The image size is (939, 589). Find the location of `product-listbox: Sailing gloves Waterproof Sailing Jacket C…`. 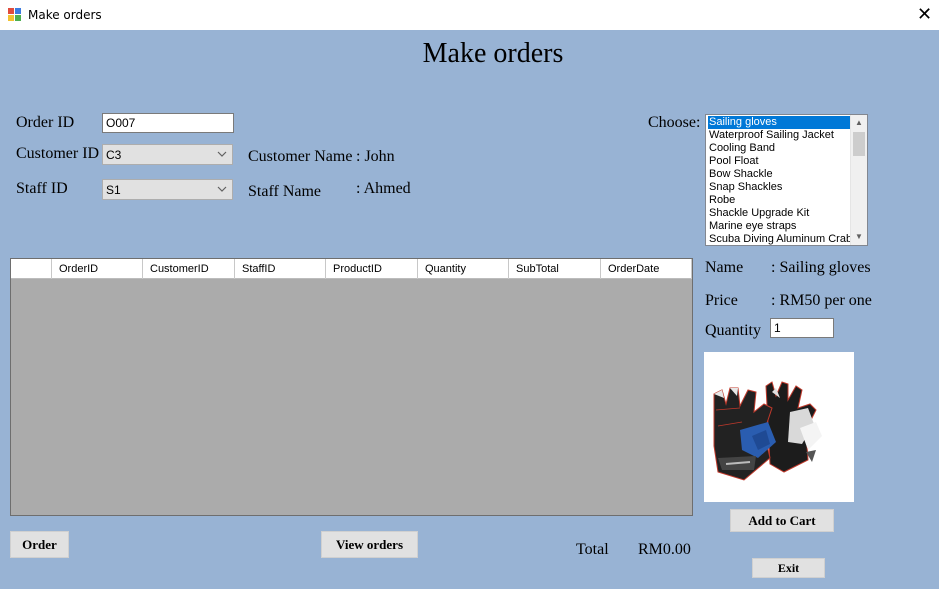

product-listbox: Sailing gloves Waterproof Sailing Jacket C… is located at coordinates (786, 180).